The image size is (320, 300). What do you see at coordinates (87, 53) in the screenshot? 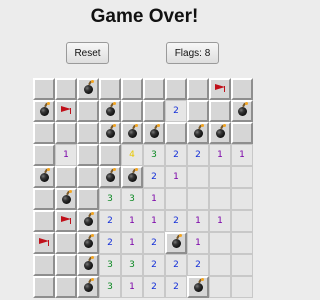
I see `reset-button: Reset` at bounding box center [87, 53].